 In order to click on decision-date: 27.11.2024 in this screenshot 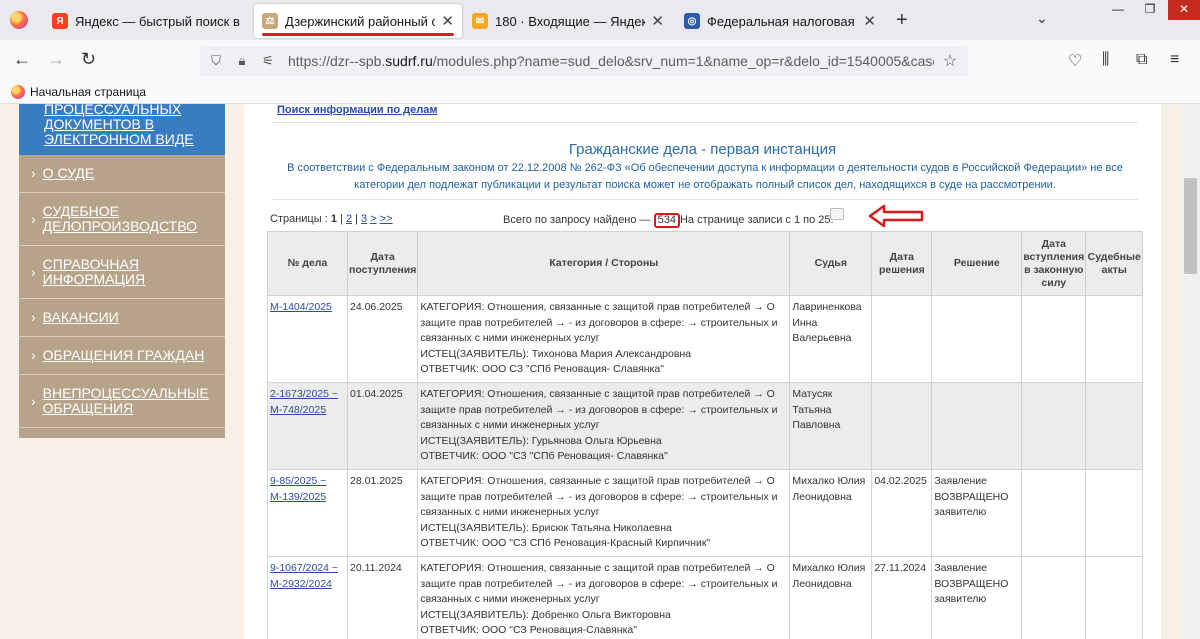, I will do `click(902, 597)`.